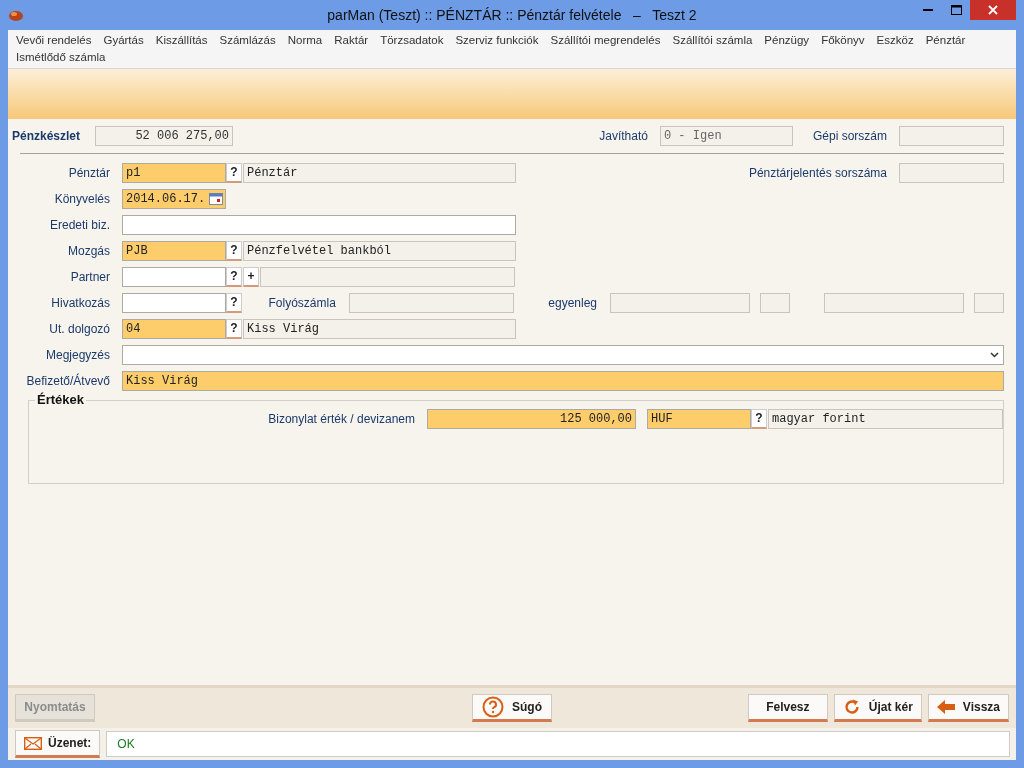 This screenshot has height=768, width=1024. Describe the element at coordinates (431, 303) in the screenshot. I see `account-field` at that location.